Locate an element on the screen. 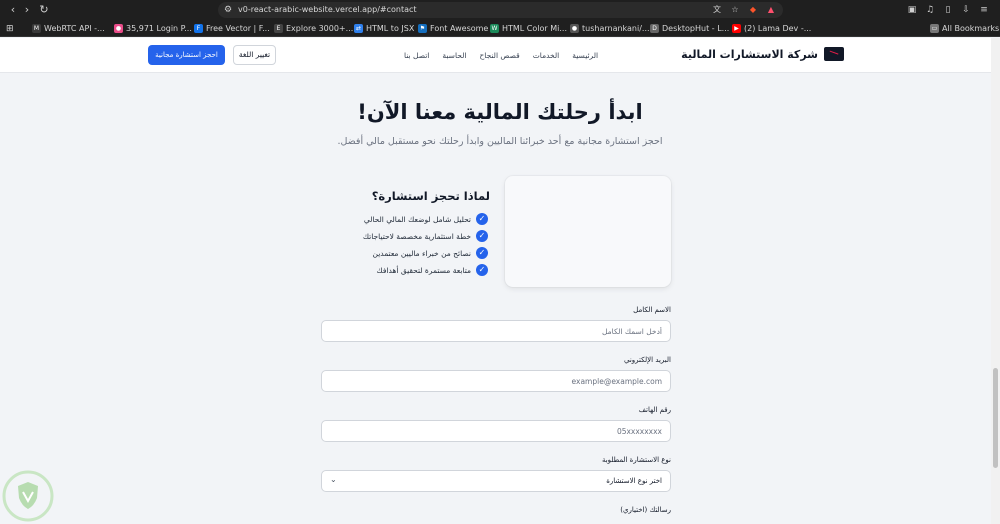 Image resolution: width=1000 pixels, height=524 pixels. download-icon: ⇩ is located at coordinates (966, 10).